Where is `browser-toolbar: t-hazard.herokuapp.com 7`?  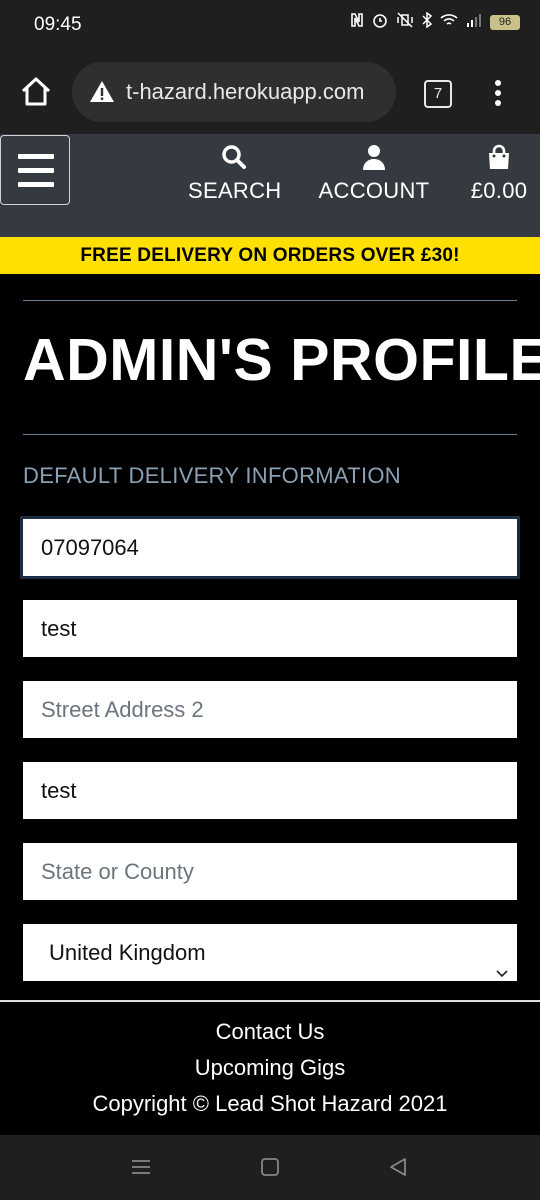 browser-toolbar: t-hazard.herokuapp.com 7 is located at coordinates (270, 92).